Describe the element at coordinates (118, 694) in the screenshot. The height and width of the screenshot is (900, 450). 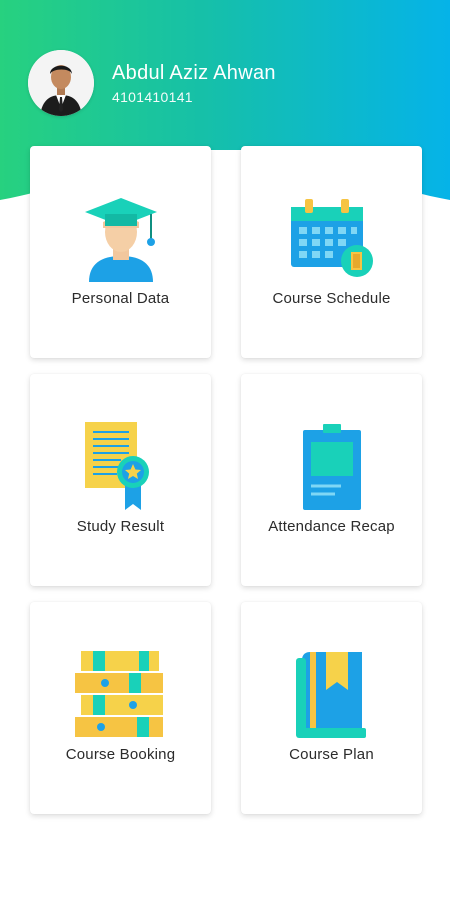
I see `stacked-books-icon` at that location.